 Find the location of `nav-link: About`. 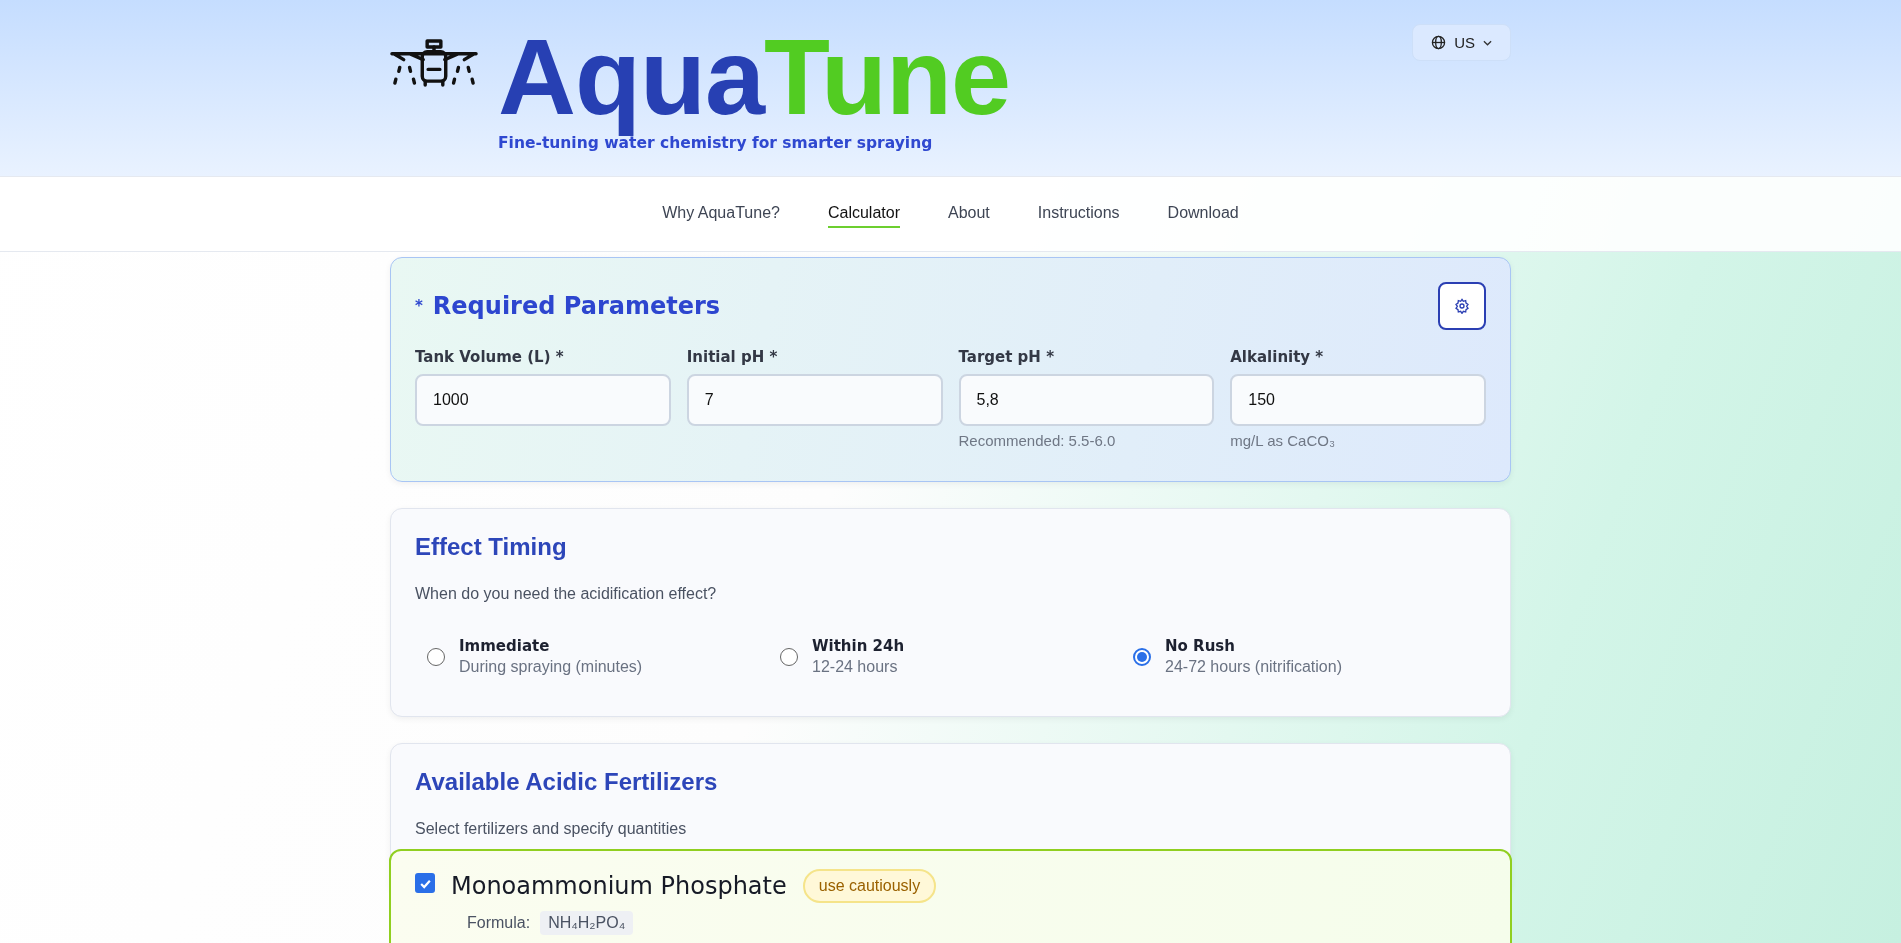

nav-link: About is located at coordinates (968, 214).